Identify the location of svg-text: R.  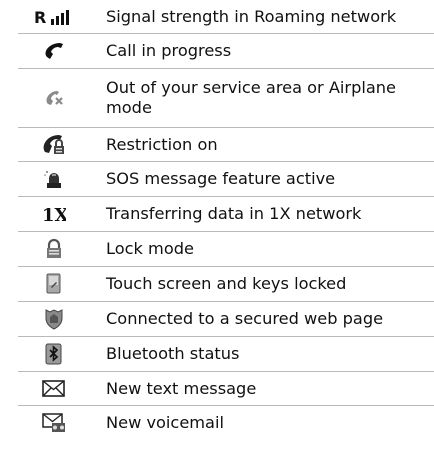
(40, 17).